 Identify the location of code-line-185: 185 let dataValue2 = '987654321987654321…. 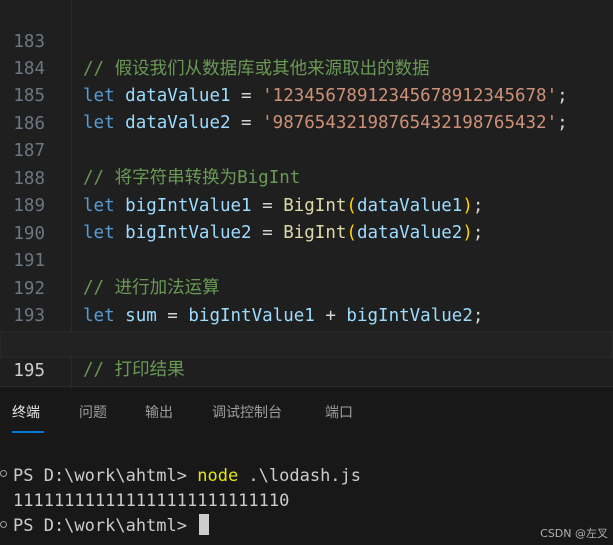
(306, 94).